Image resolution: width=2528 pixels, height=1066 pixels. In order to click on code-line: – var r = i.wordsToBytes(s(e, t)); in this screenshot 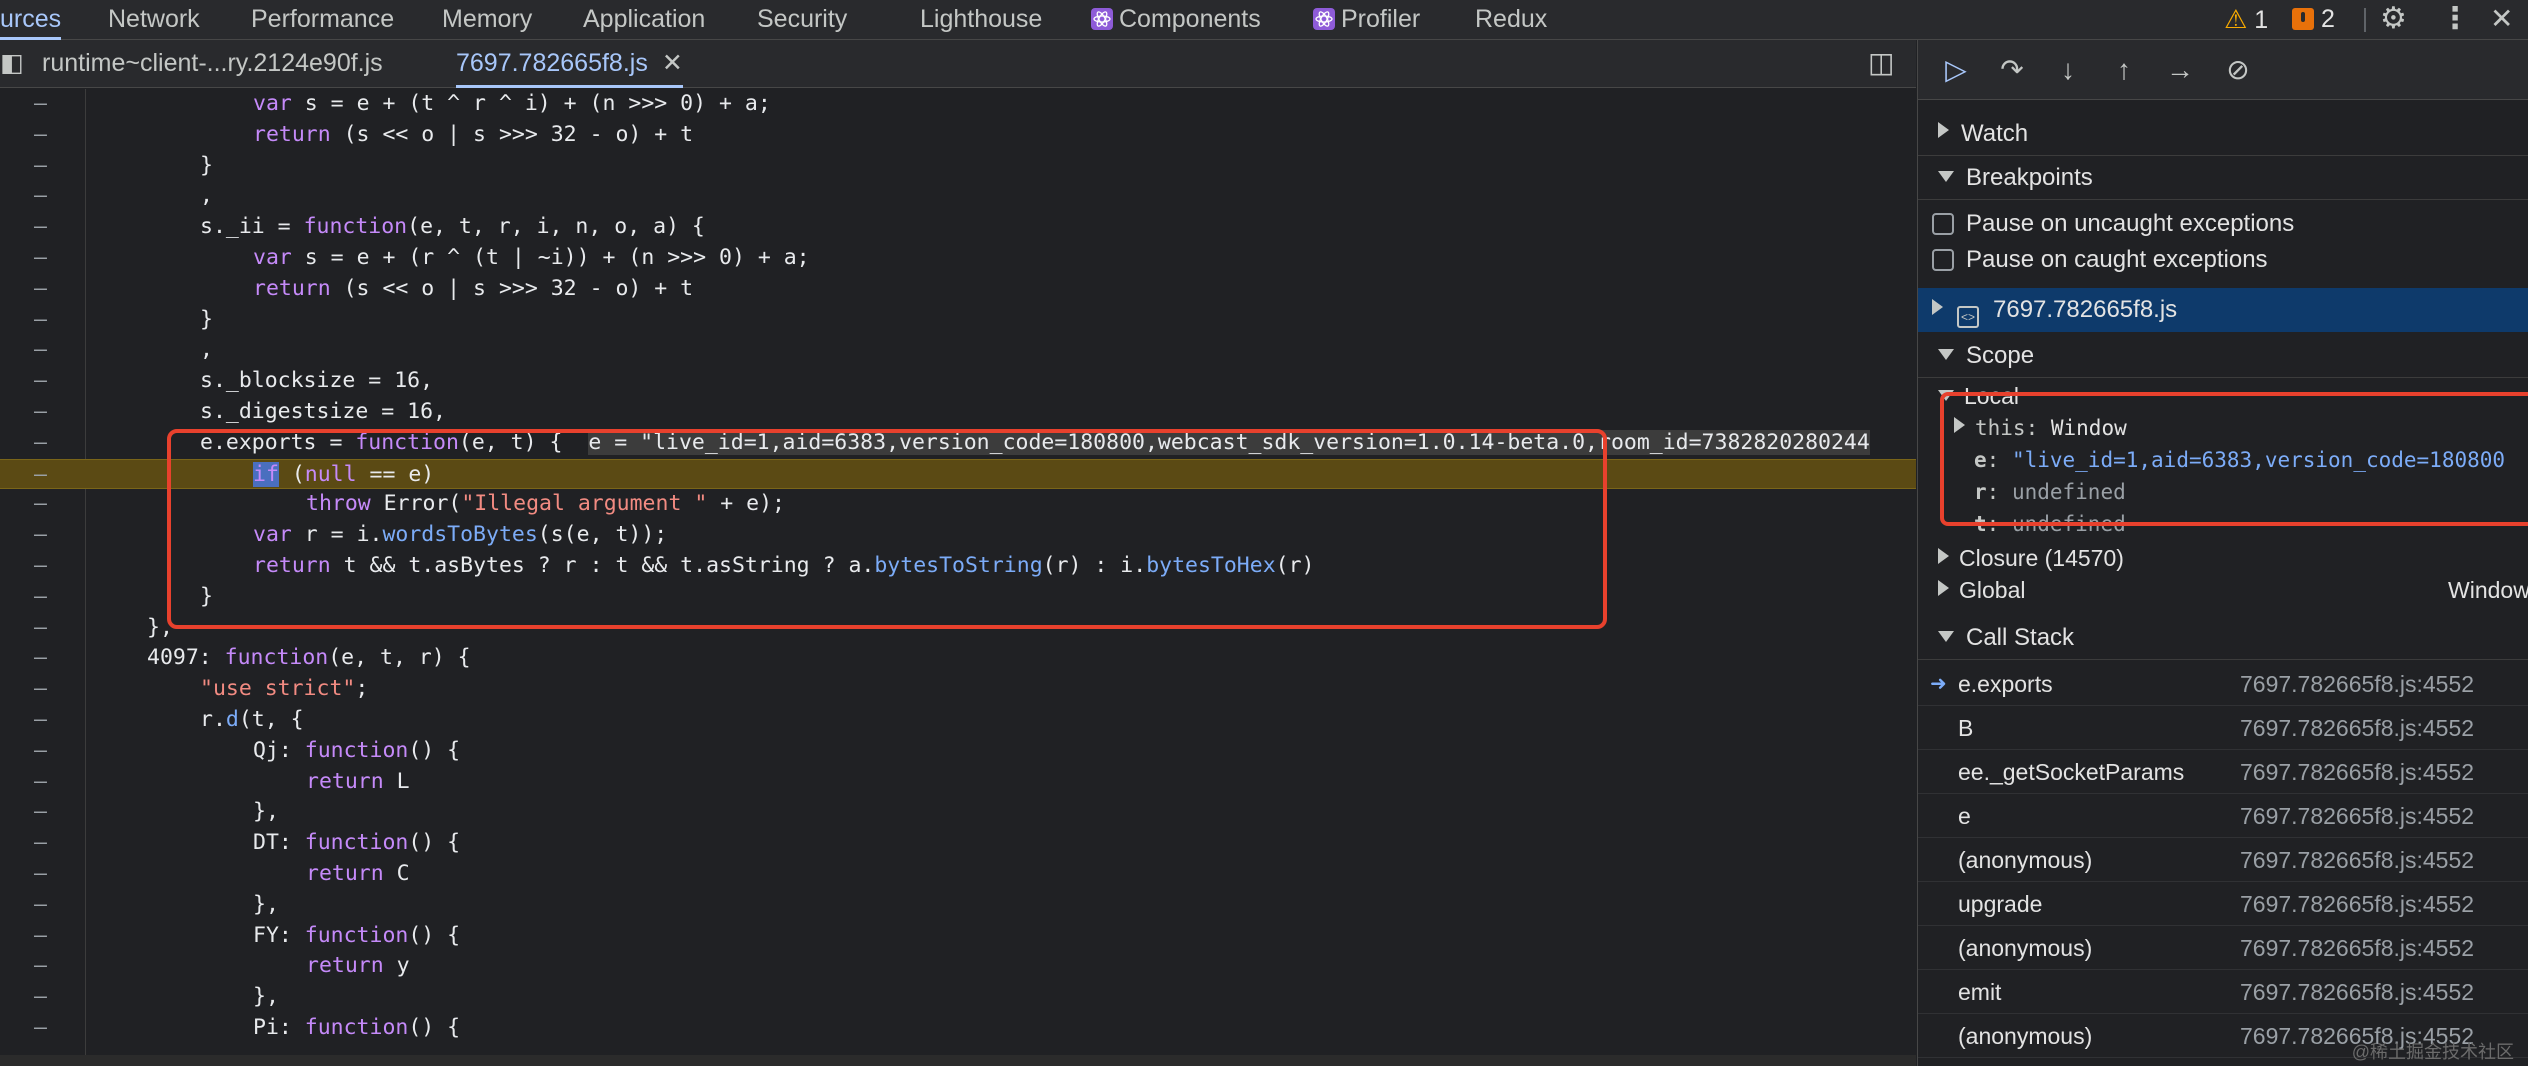, I will do `click(958, 535)`.